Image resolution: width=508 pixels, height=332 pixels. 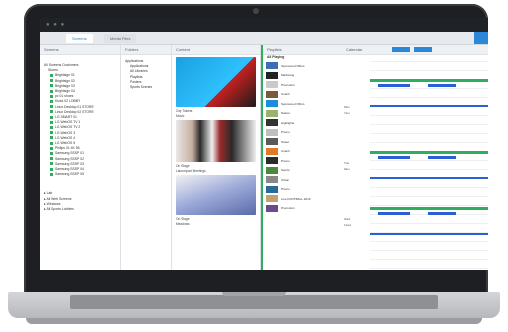 I want to click on screen-item-label: LG WebOS TV 2, so click(x=68, y=127).